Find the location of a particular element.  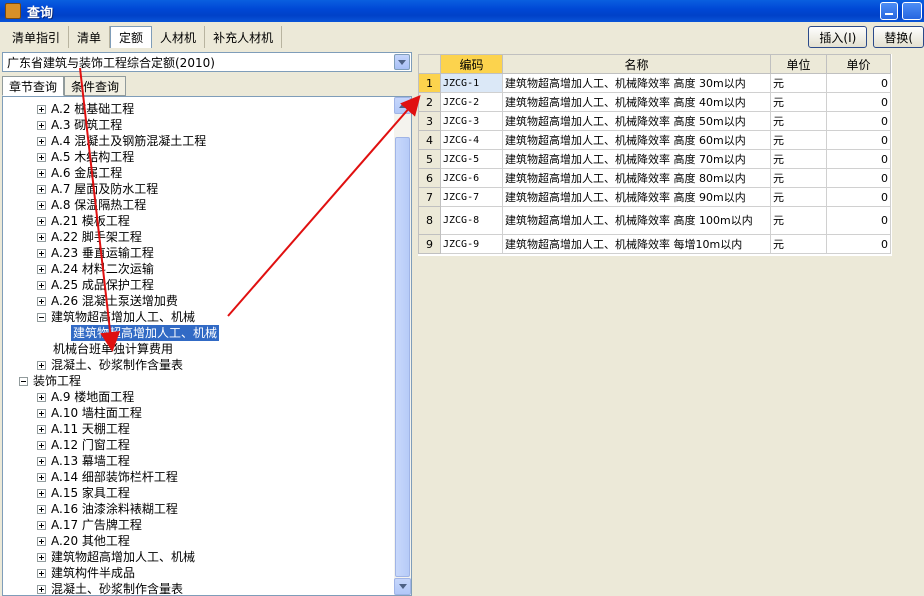

tree-item: 建筑物超高增加人工、机械 is located at coordinates (199, 557).